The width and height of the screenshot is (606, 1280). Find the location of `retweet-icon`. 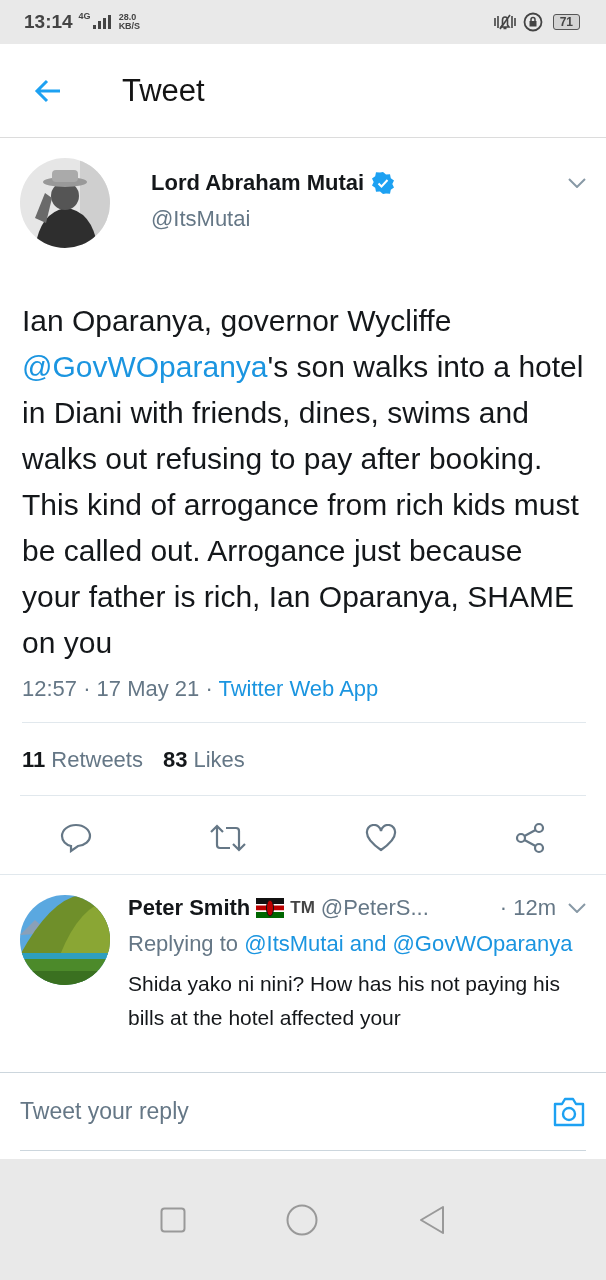

retweet-icon is located at coordinates (228, 838).